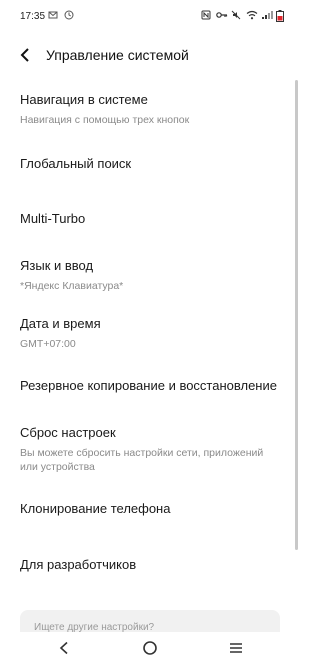 This screenshot has width=320, height=664. Describe the element at coordinates (84, 99) in the screenshot. I see `item-title: Навигация в системе` at that location.